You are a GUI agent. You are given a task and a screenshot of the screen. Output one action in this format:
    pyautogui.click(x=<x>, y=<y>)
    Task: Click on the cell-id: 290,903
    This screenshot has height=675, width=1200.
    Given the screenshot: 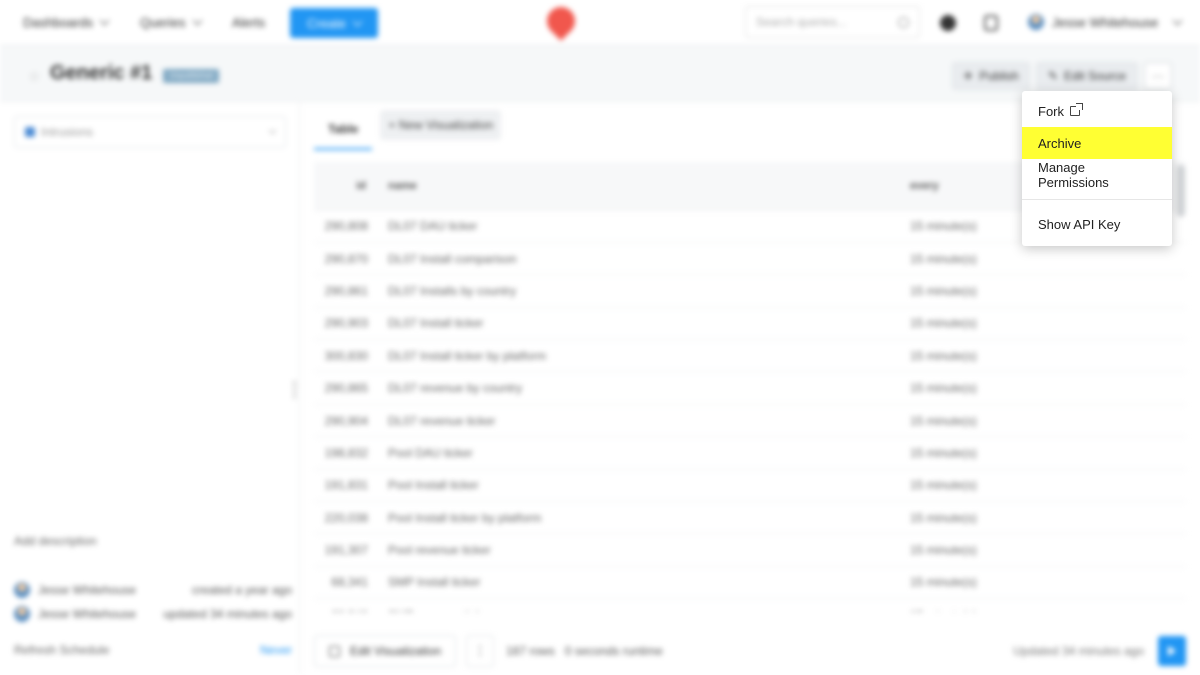 What is the action you would take?
    pyautogui.click(x=350, y=323)
    